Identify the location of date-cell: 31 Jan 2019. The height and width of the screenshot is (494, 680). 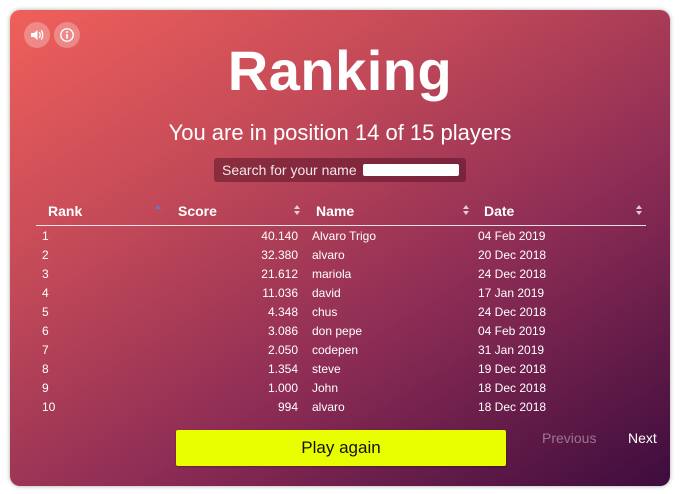
(511, 350).